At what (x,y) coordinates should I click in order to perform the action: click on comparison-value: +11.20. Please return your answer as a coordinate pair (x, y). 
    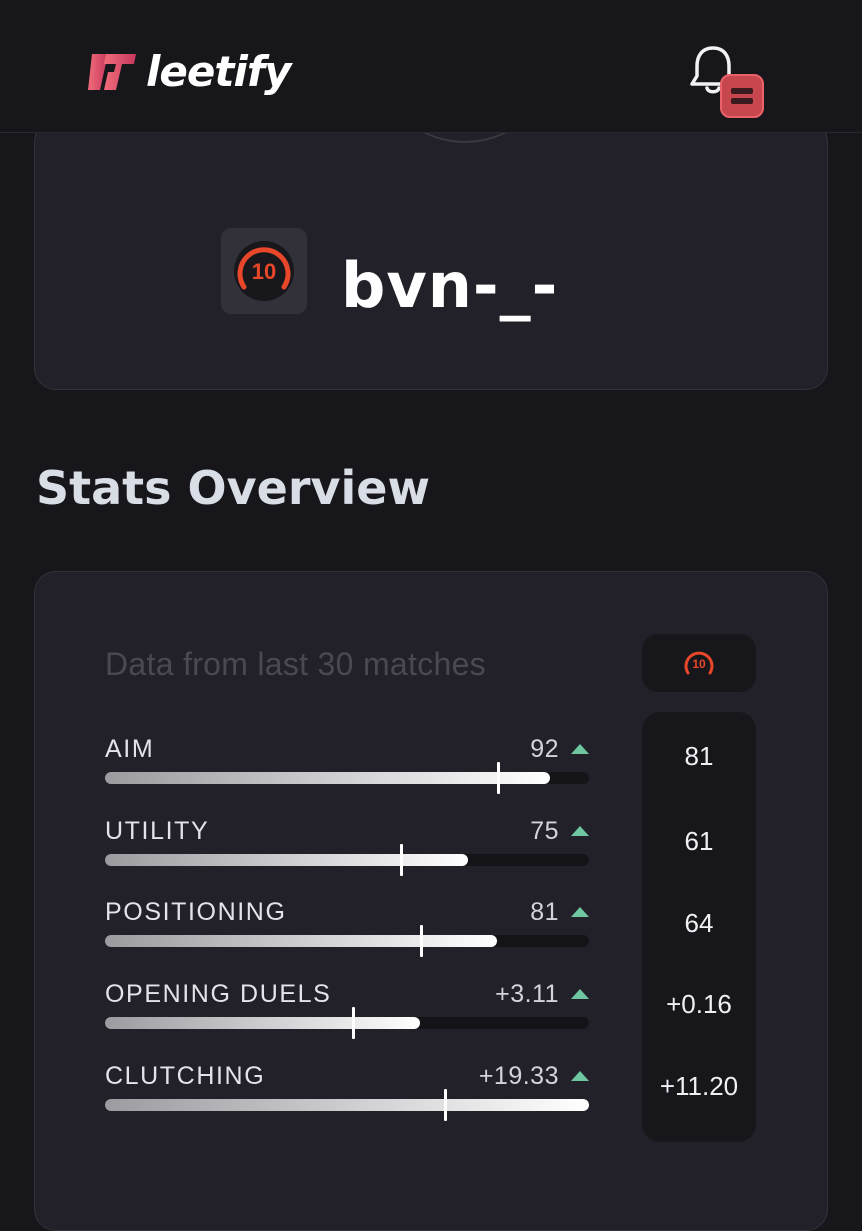
    Looking at the image, I should click on (699, 1086).